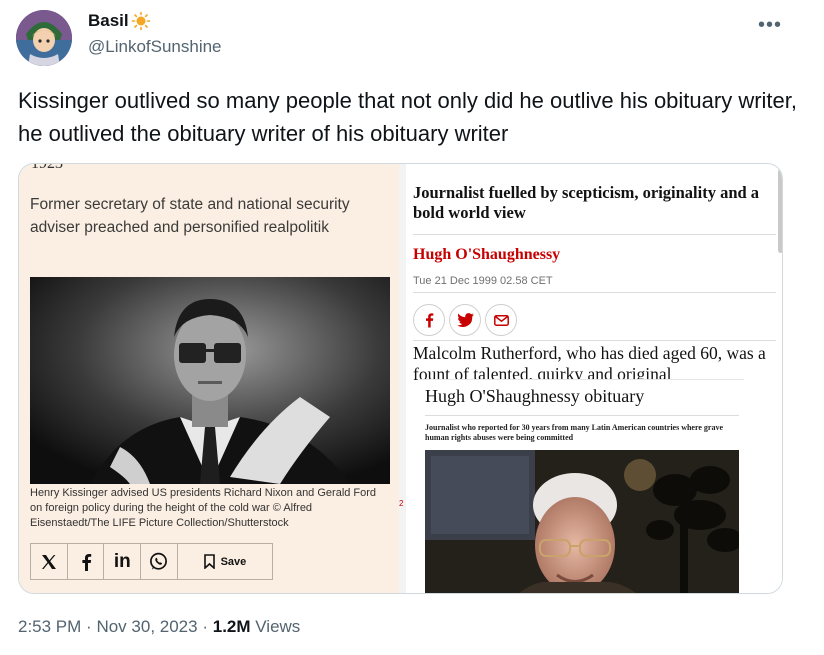 This screenshot has width=824, height=655. Describe the element at coordinates (401, 503) in the screenshot. I see `edge-mark: 2` at that location.